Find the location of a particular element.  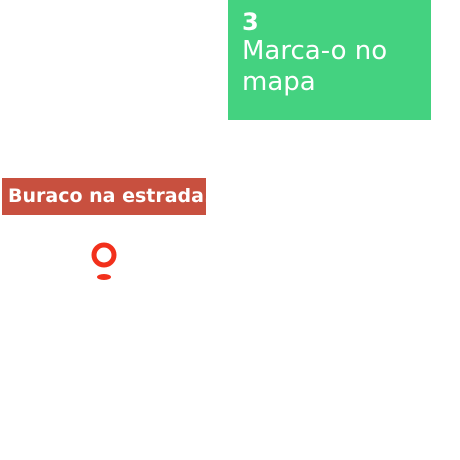

pin-shadow is located at coordinates (104, 277).